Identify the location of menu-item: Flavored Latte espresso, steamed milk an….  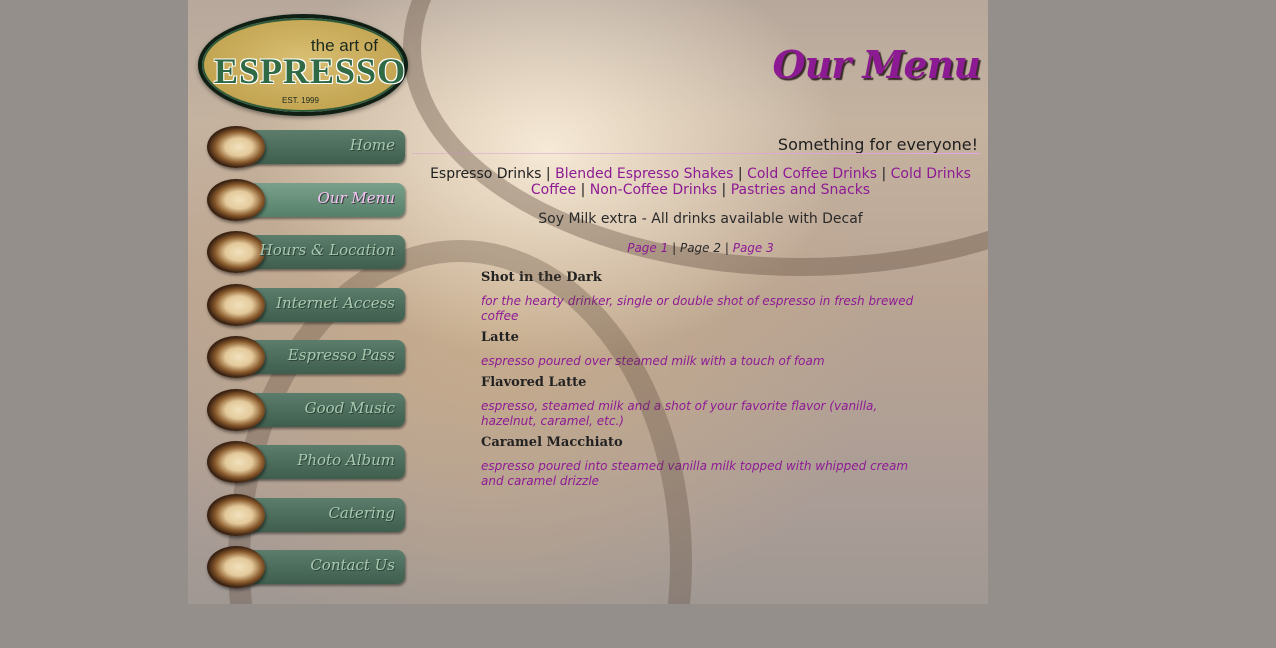
(703, 402).